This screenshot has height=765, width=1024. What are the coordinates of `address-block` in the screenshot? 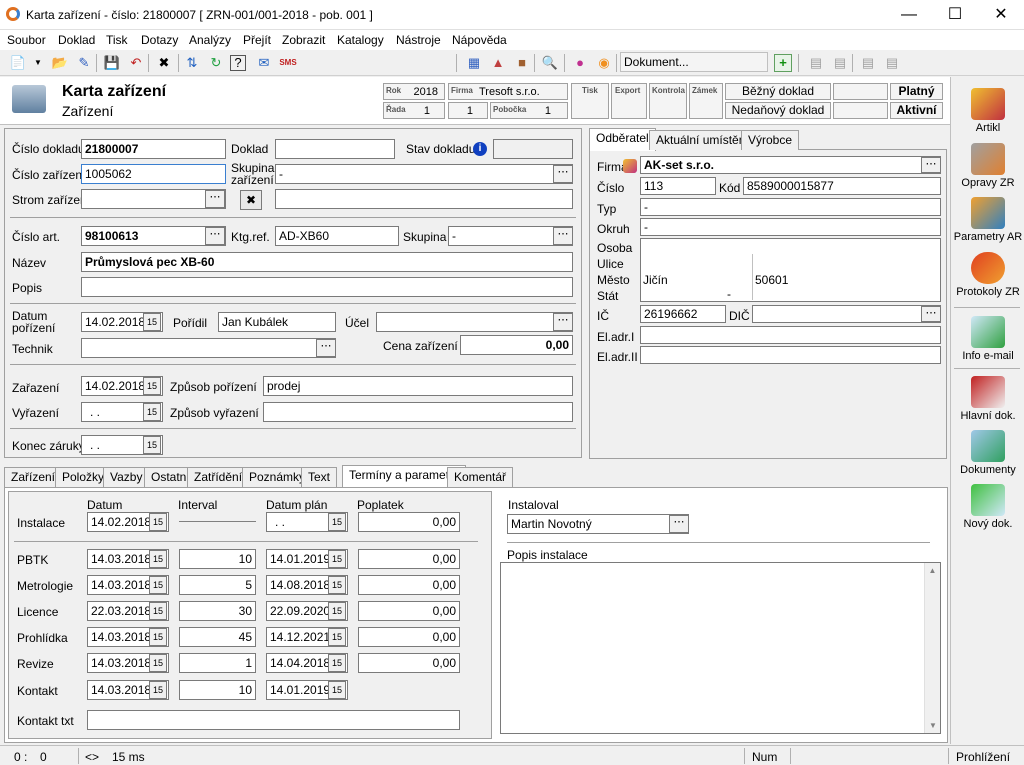 It's located at (790, 270).